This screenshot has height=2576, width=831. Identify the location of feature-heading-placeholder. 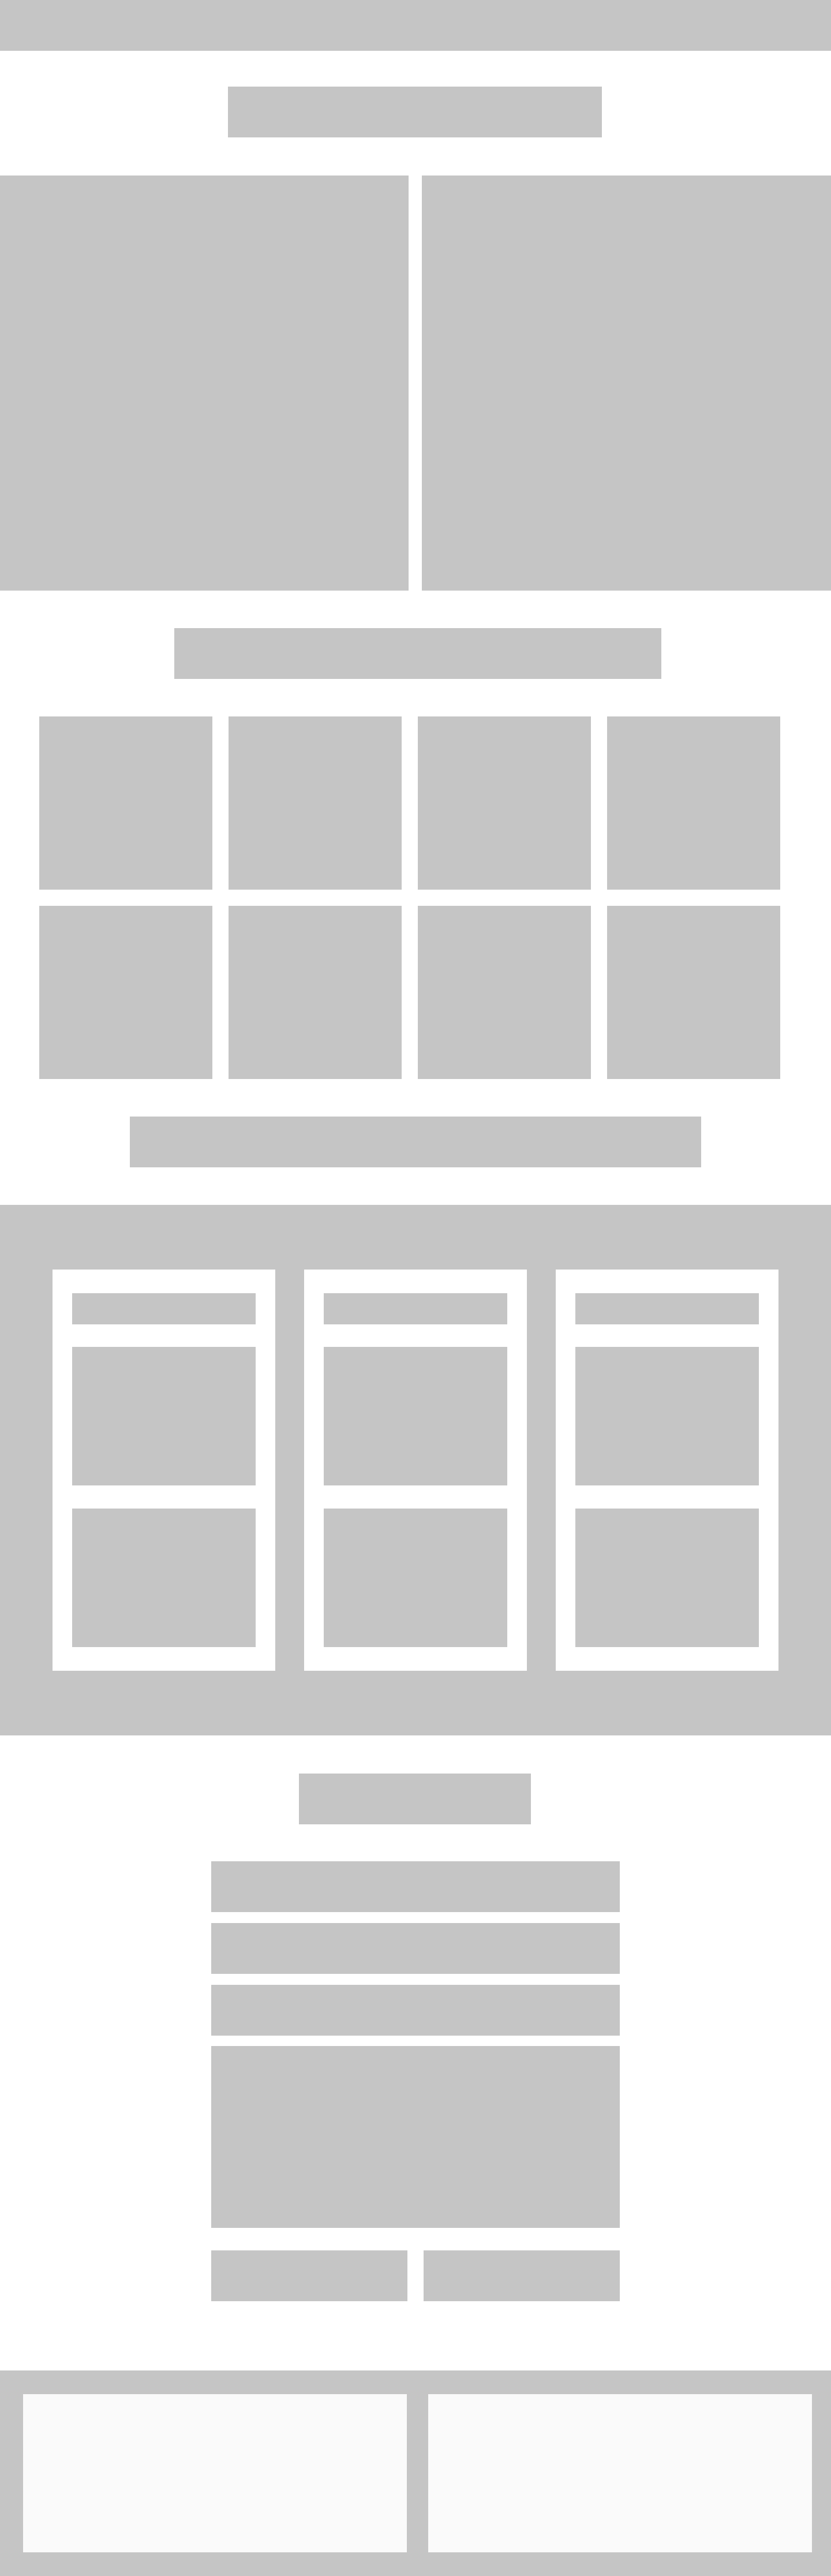
(415, 1142).